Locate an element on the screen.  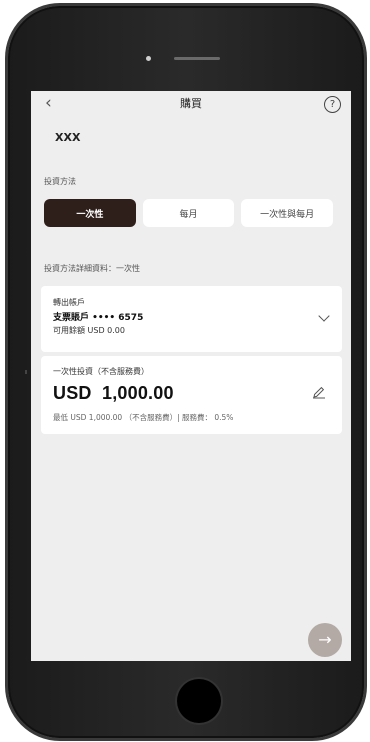
tab-lump-sum-and-monthly: 一次性與每月 is located at coordinates (287, 213).